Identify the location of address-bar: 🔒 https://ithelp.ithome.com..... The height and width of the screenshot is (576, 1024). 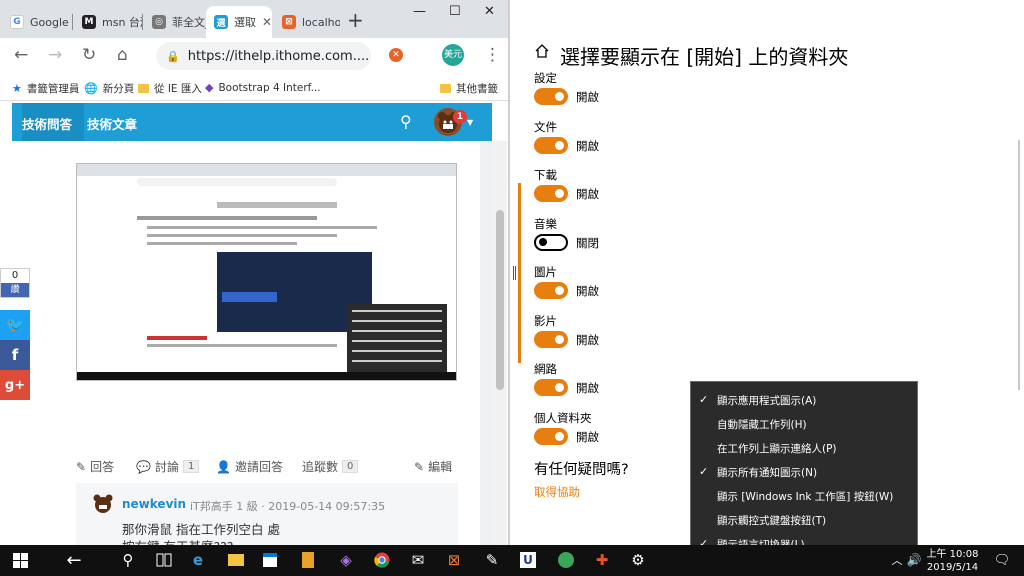
(263, 56).